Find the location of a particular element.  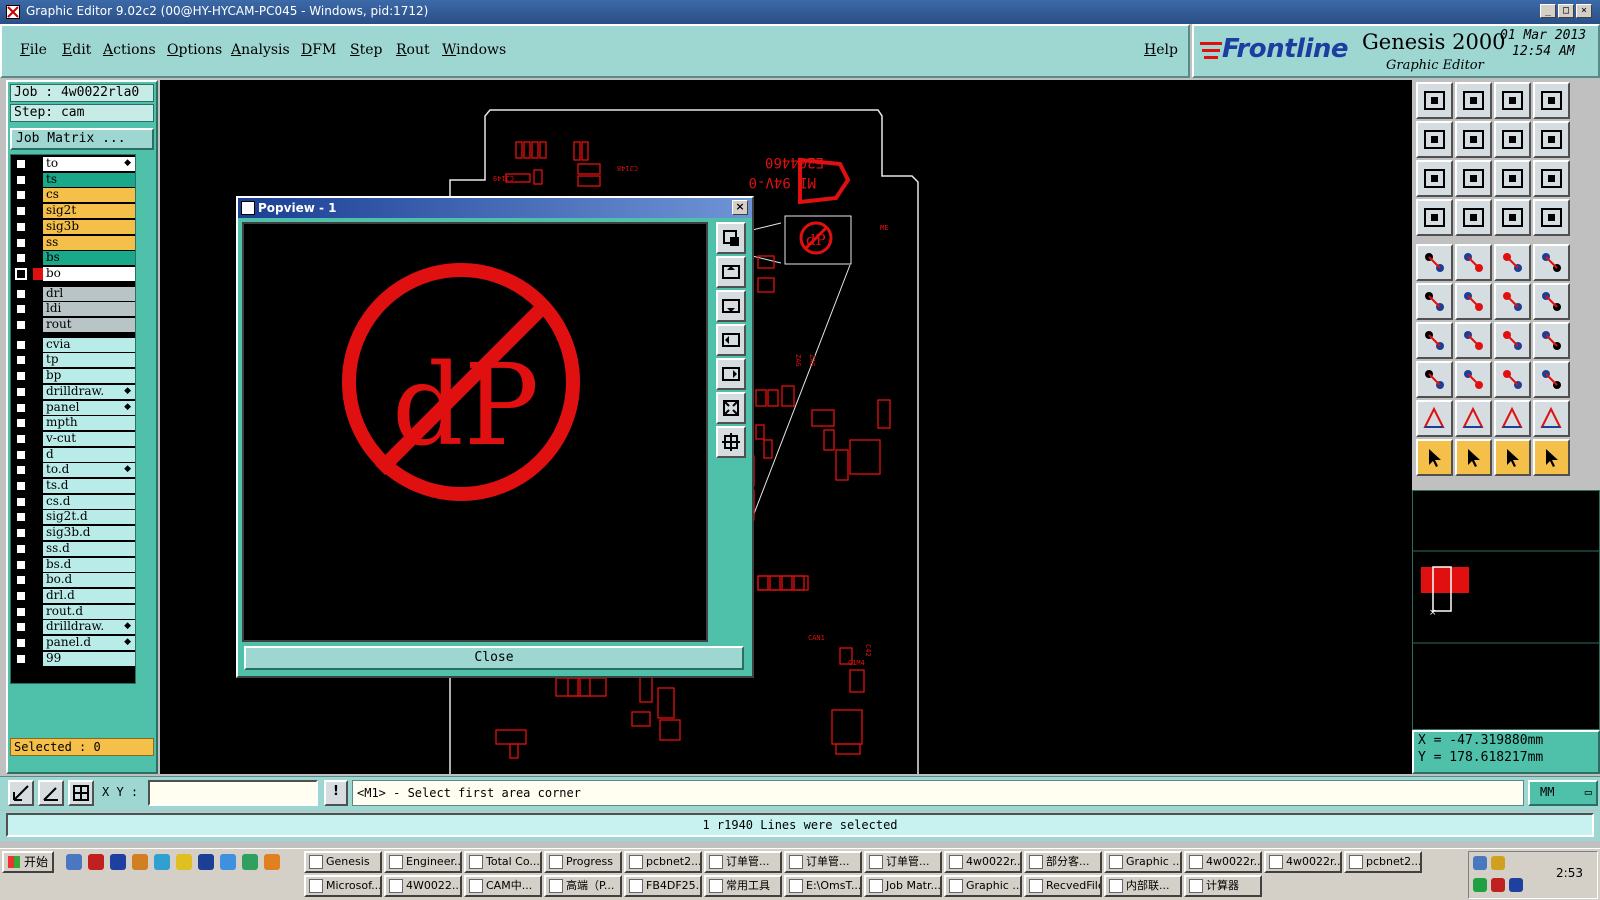

menu-dfm: DFM is located at coordinates (318, 50).